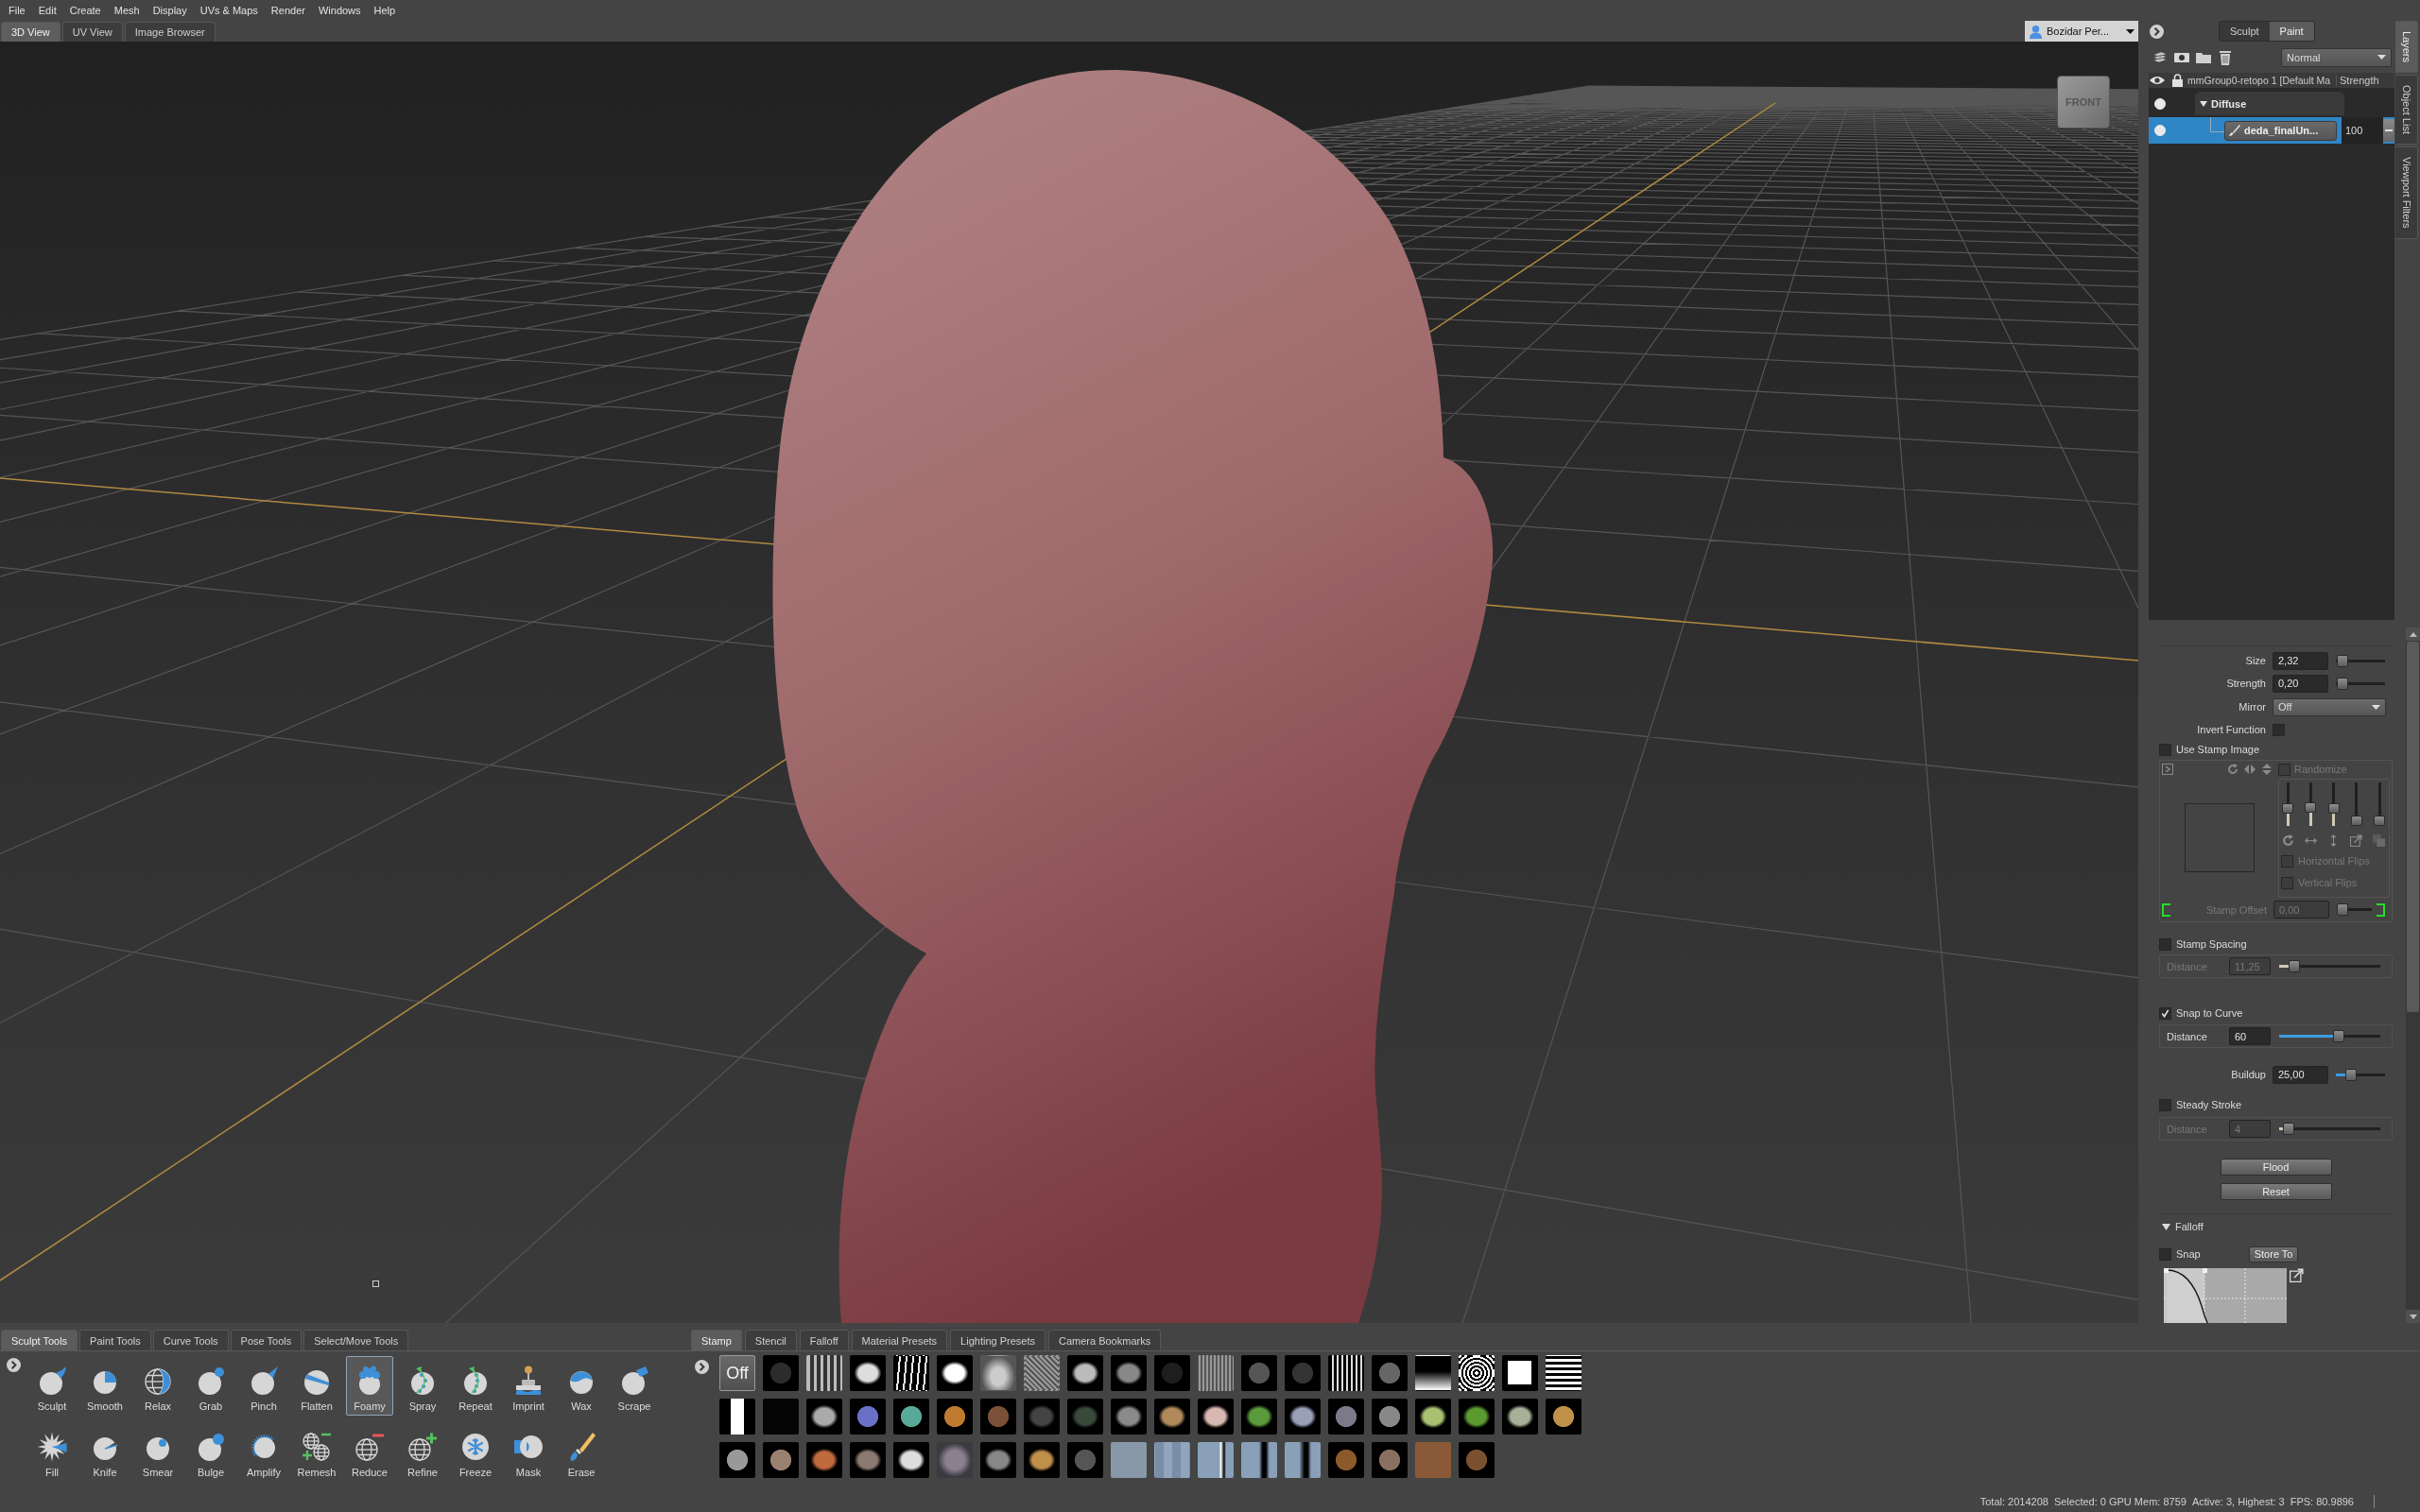 The height and width of the screenshot is (1512, 2420). I want to click on view-tab: 3D View, so click(30, 32).